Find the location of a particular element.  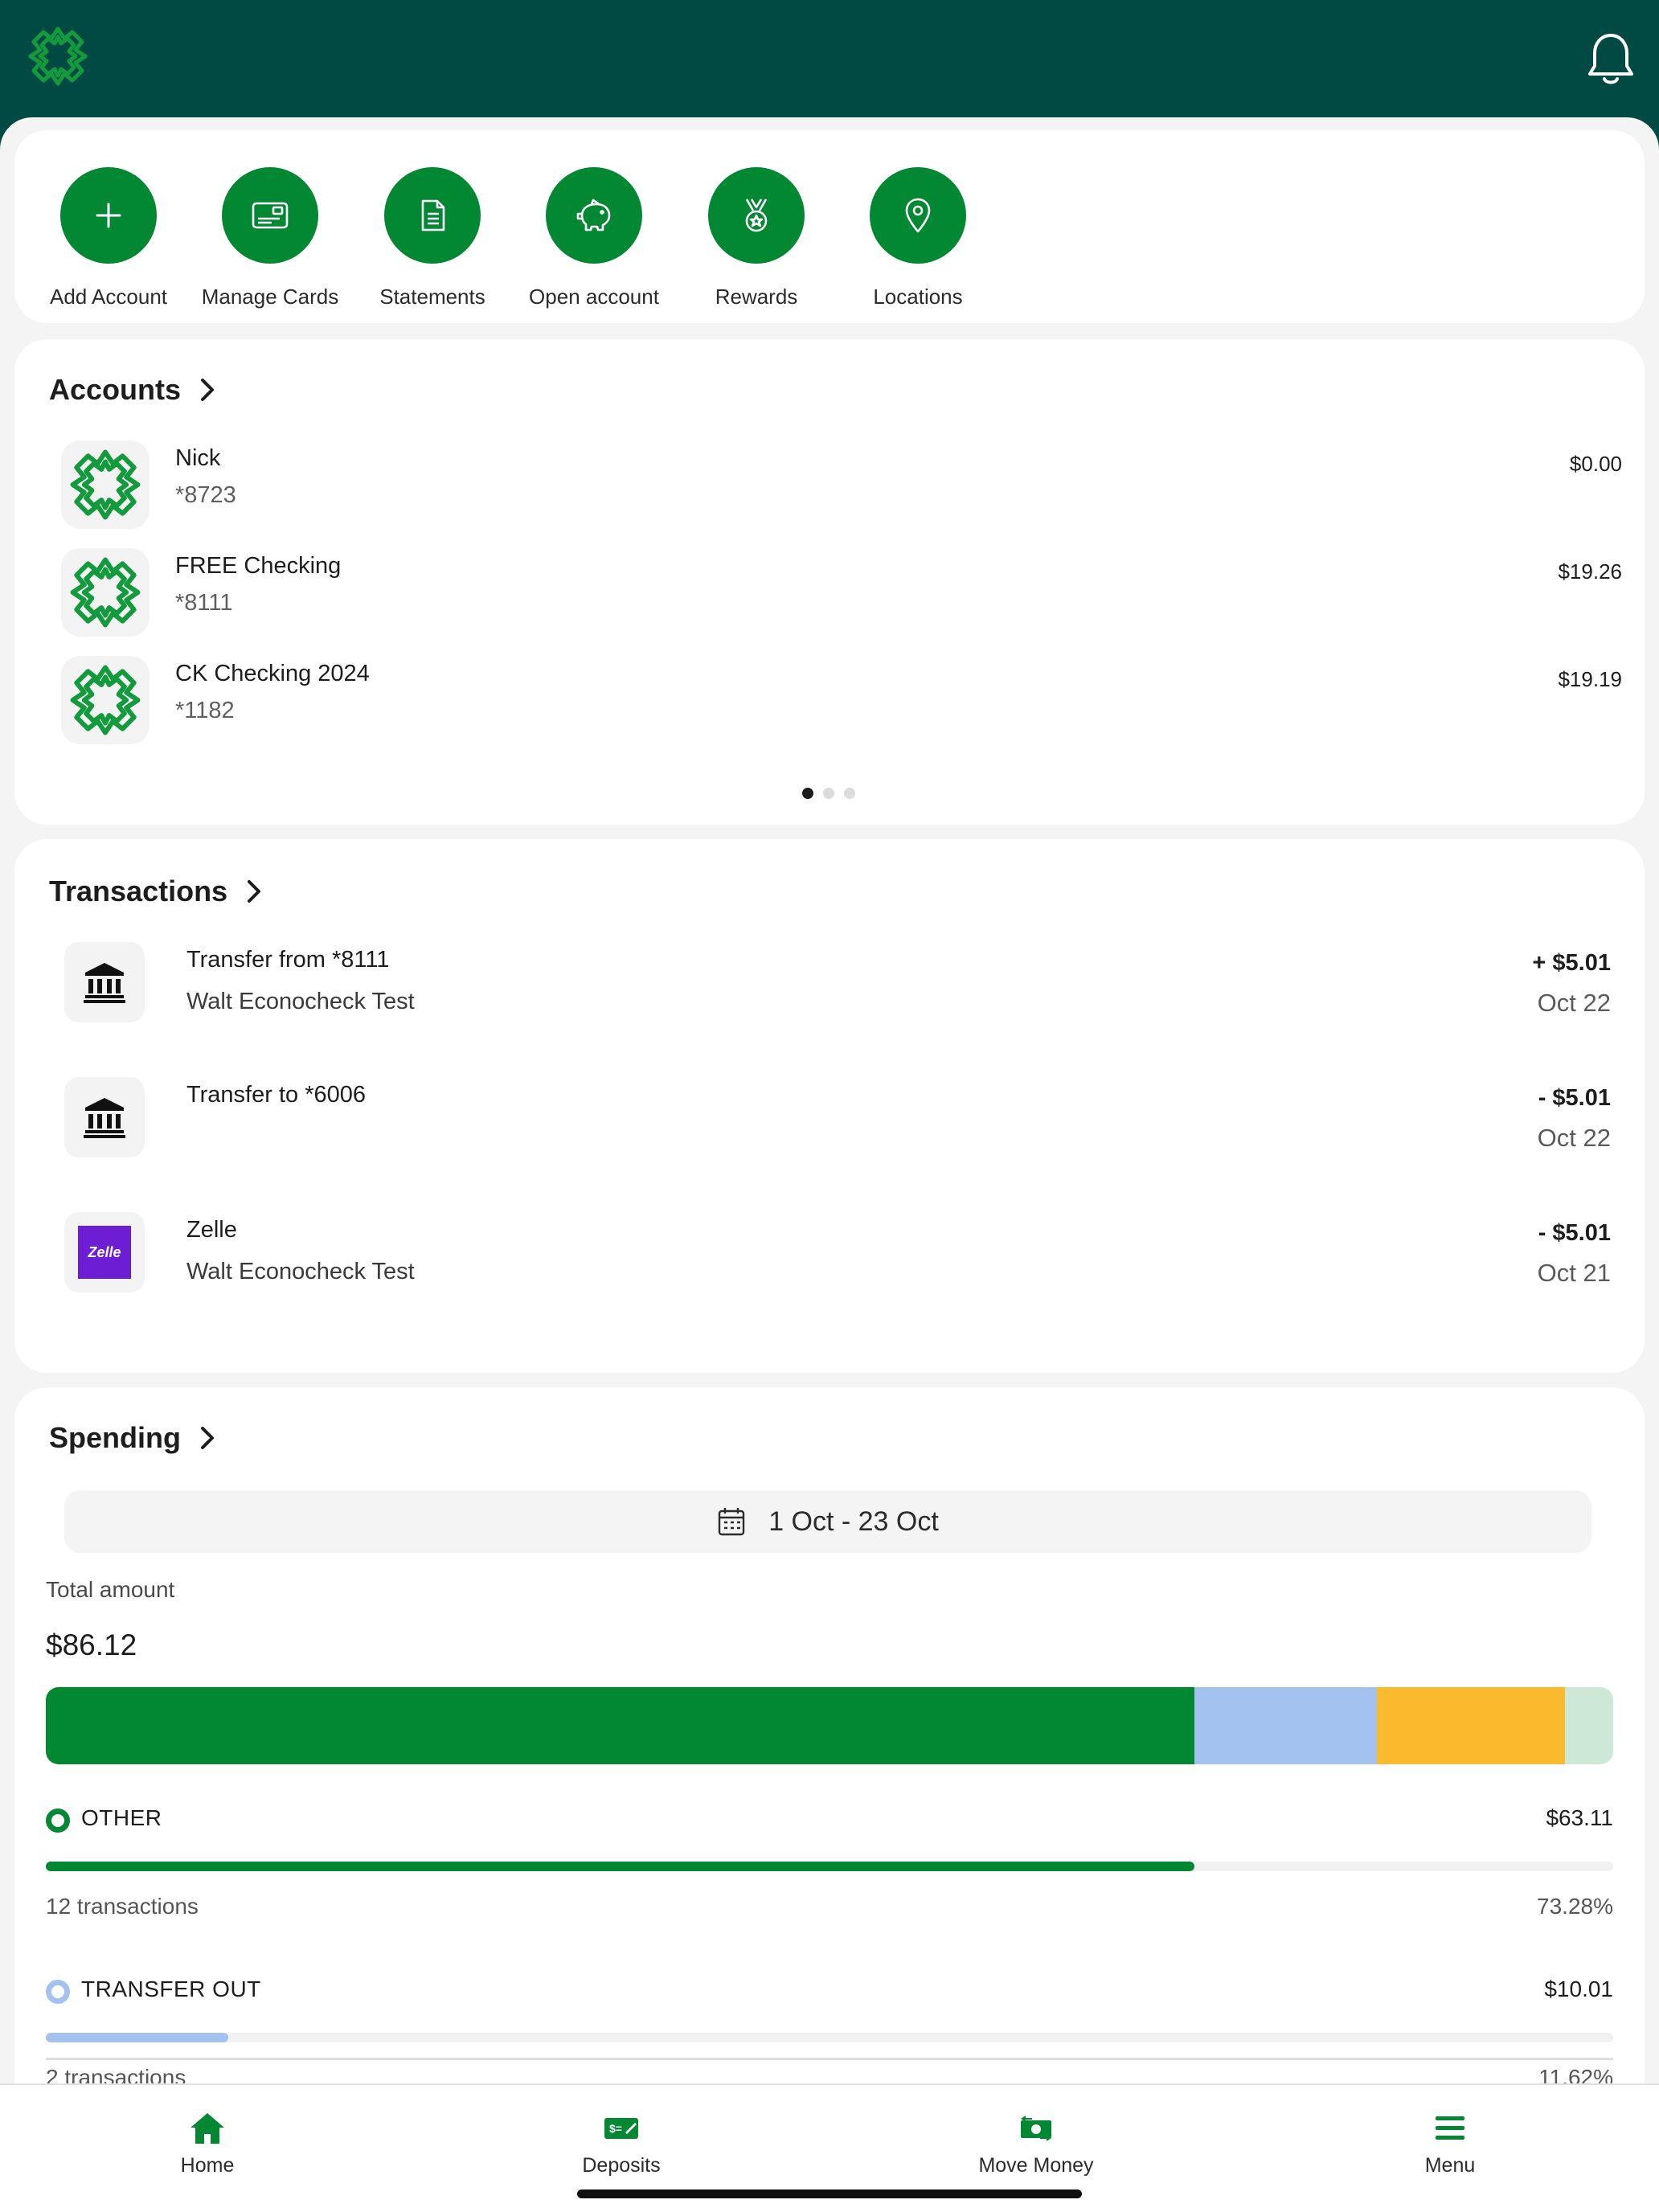

tab-label: Deposits is located at coordinates (621, 2165).